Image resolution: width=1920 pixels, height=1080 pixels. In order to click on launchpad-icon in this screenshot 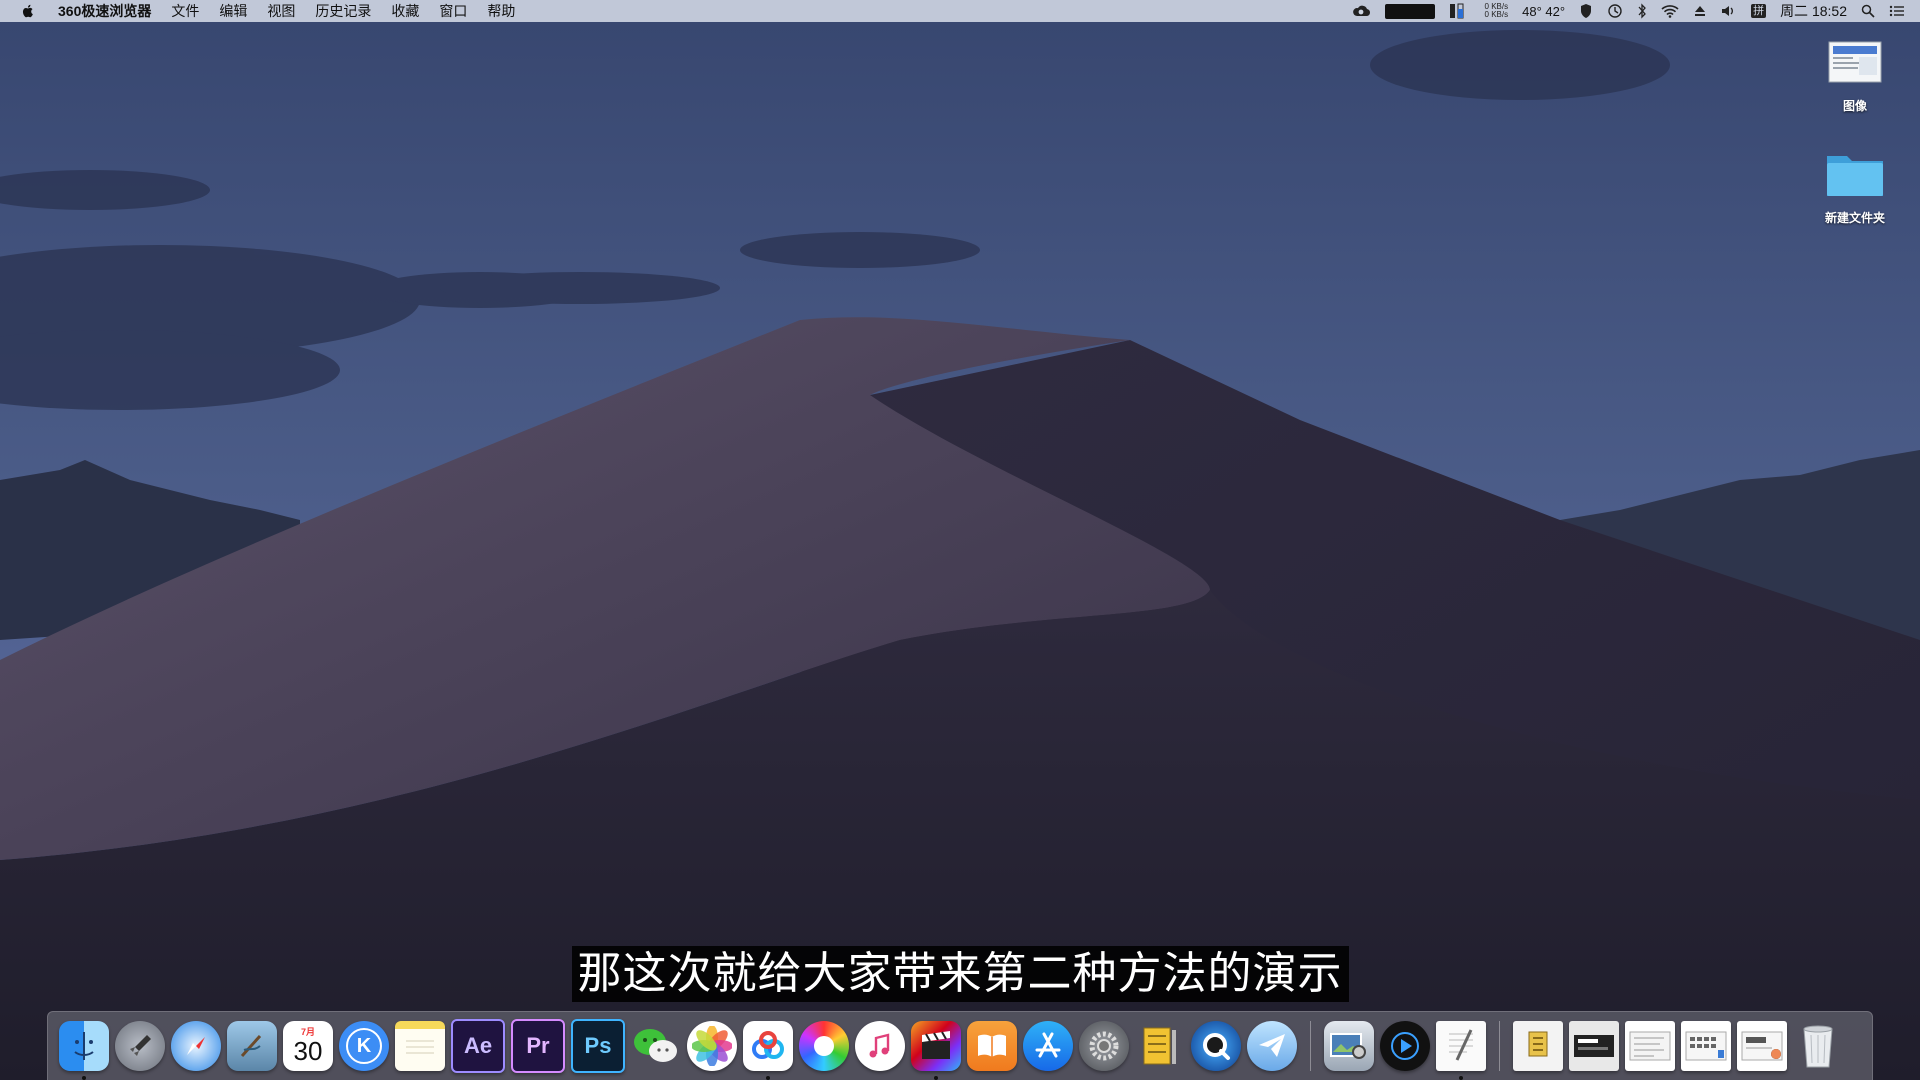, I will do `click(140, 1046)`.